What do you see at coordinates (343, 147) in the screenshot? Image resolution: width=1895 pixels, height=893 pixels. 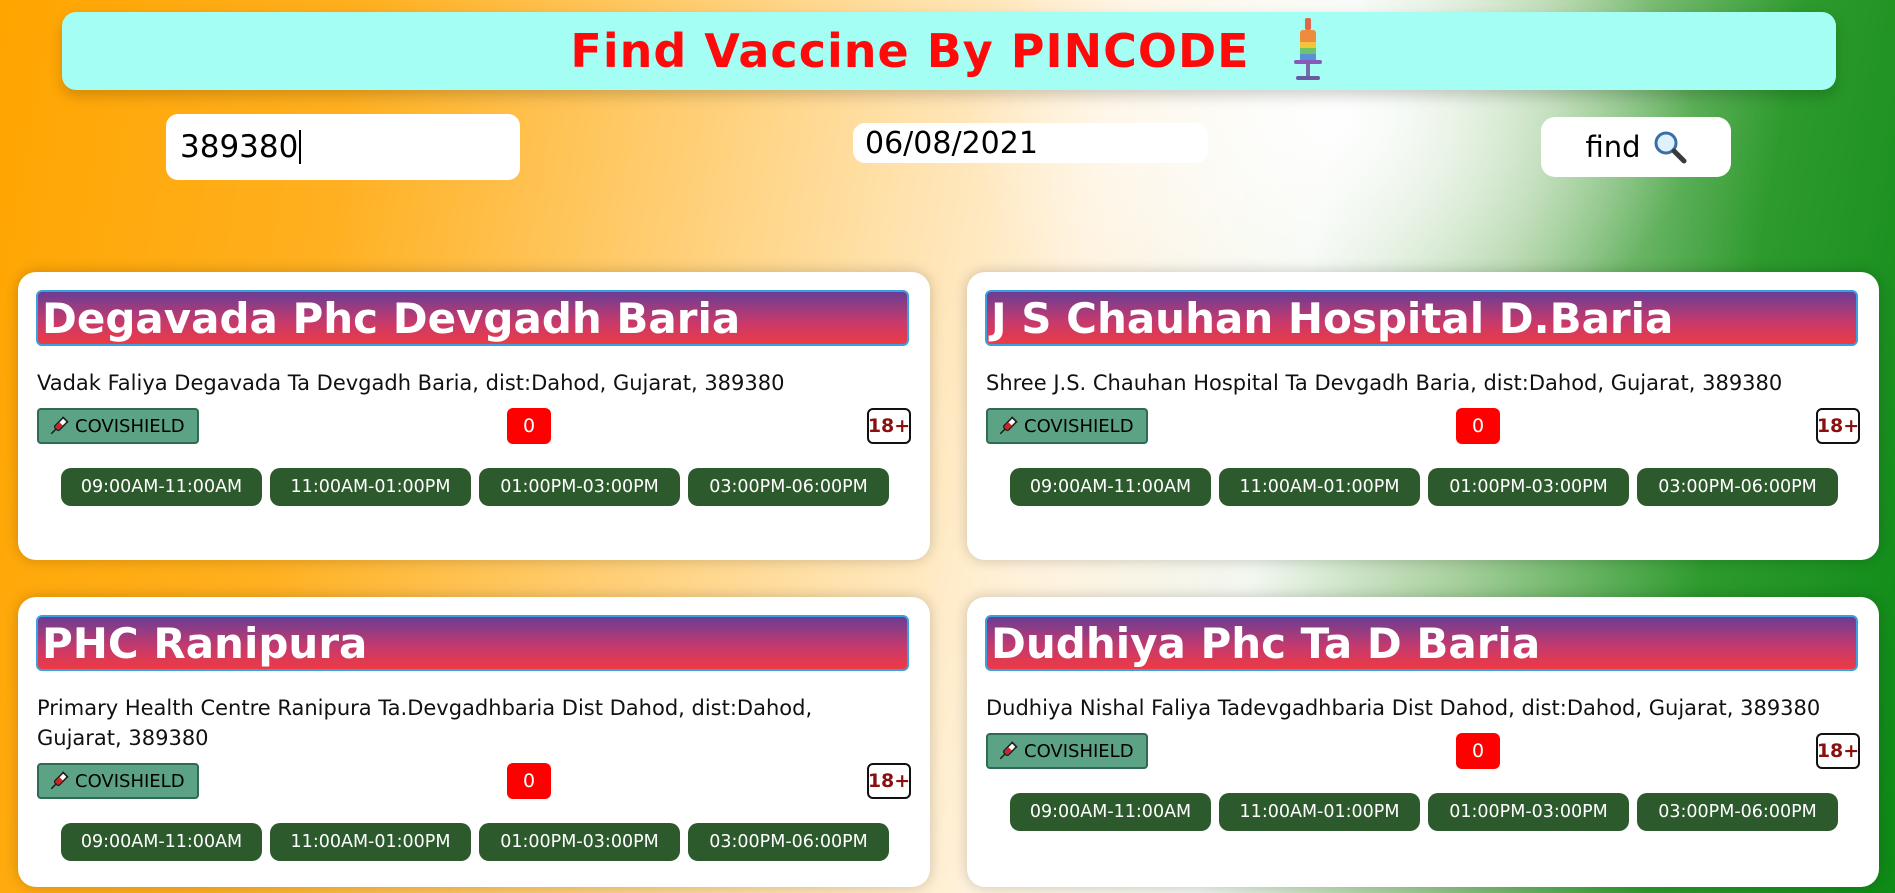 I see `pincode-input: 389380` at bounding box center [343, 147].